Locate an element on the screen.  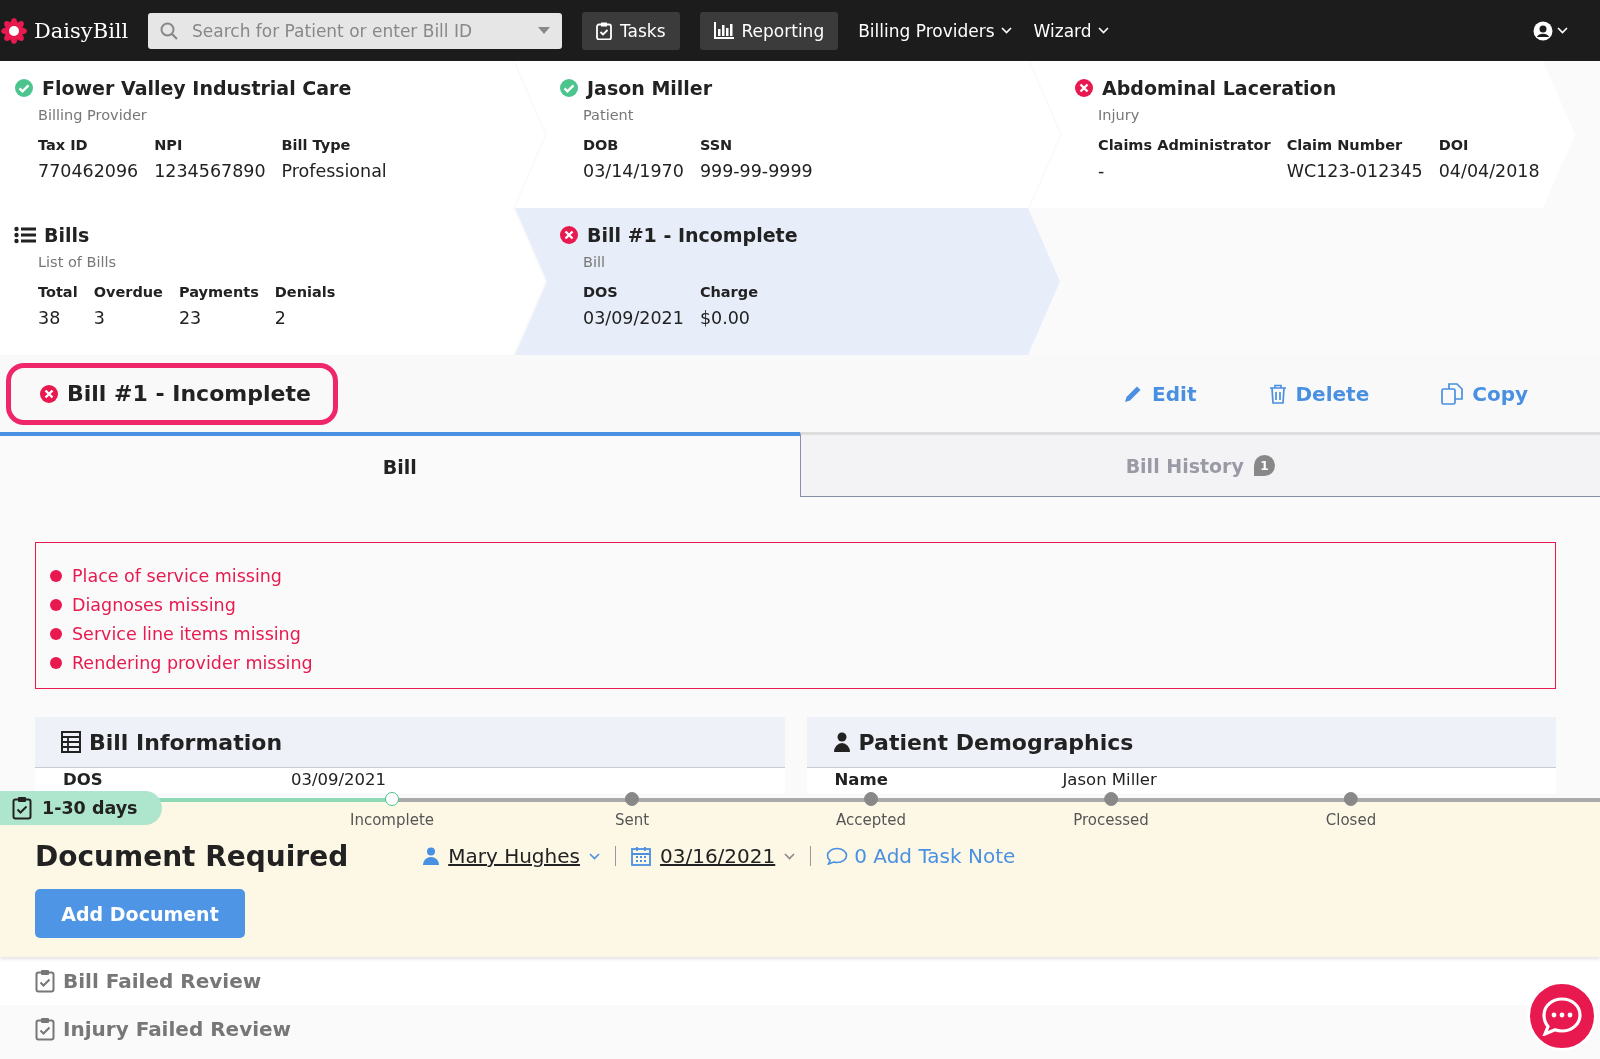
error-message: Service line items missing is located at coordinates (186, 633).